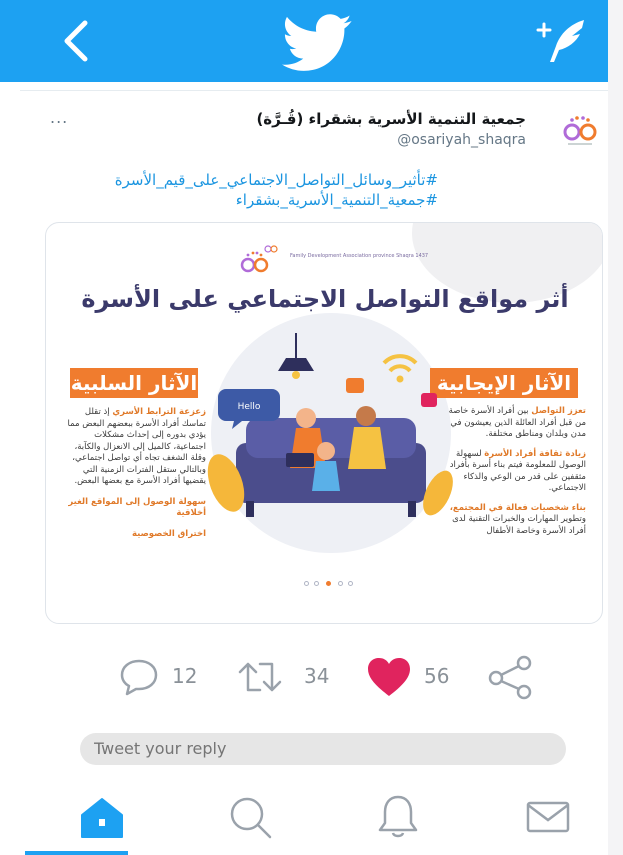 The width and height of the screenshot is (623, 855). I want to click on tweet-actions: 12 34 56, so click(304, 677).